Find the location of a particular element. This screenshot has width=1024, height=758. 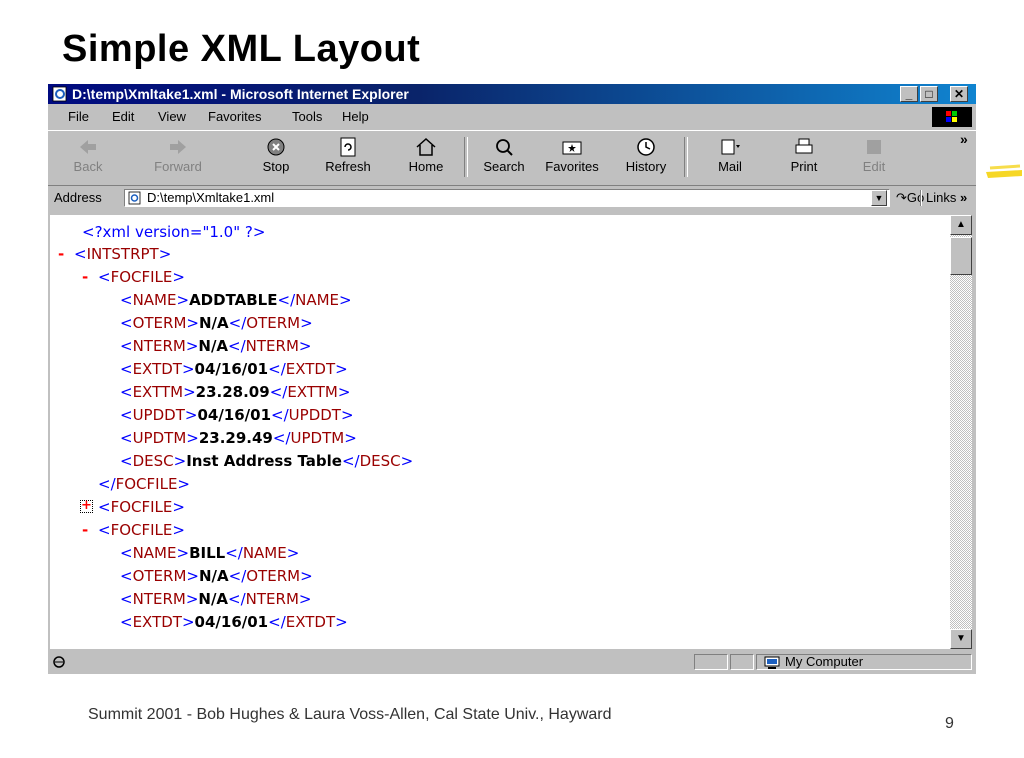

desc-value: Inst Address Table is located at coordinates (264, 461).